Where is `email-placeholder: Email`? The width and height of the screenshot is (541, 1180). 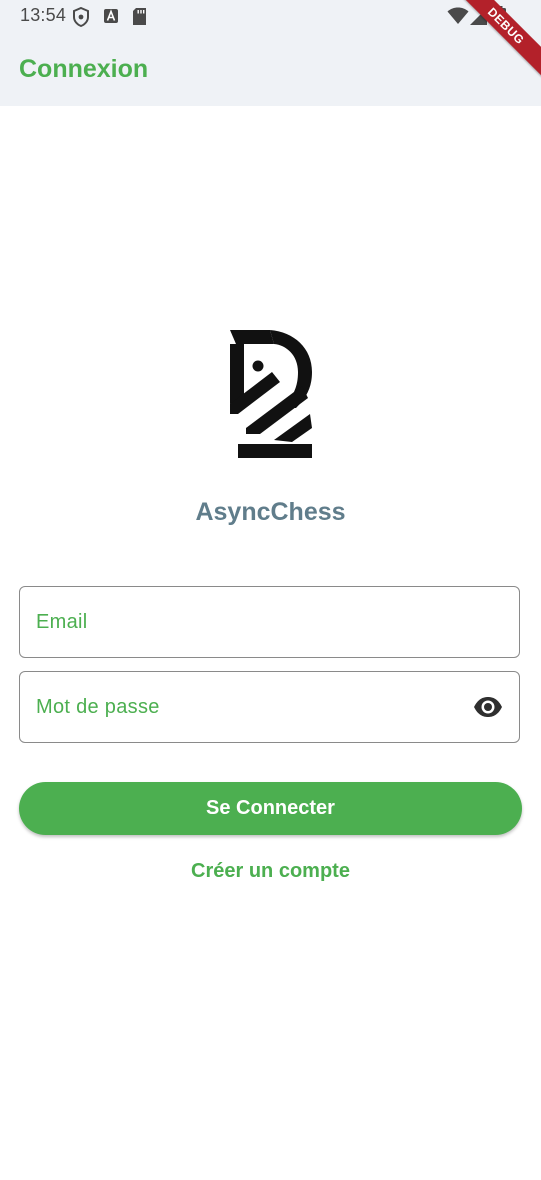
email-placeholder: Email is located at coordinates (62, 622).